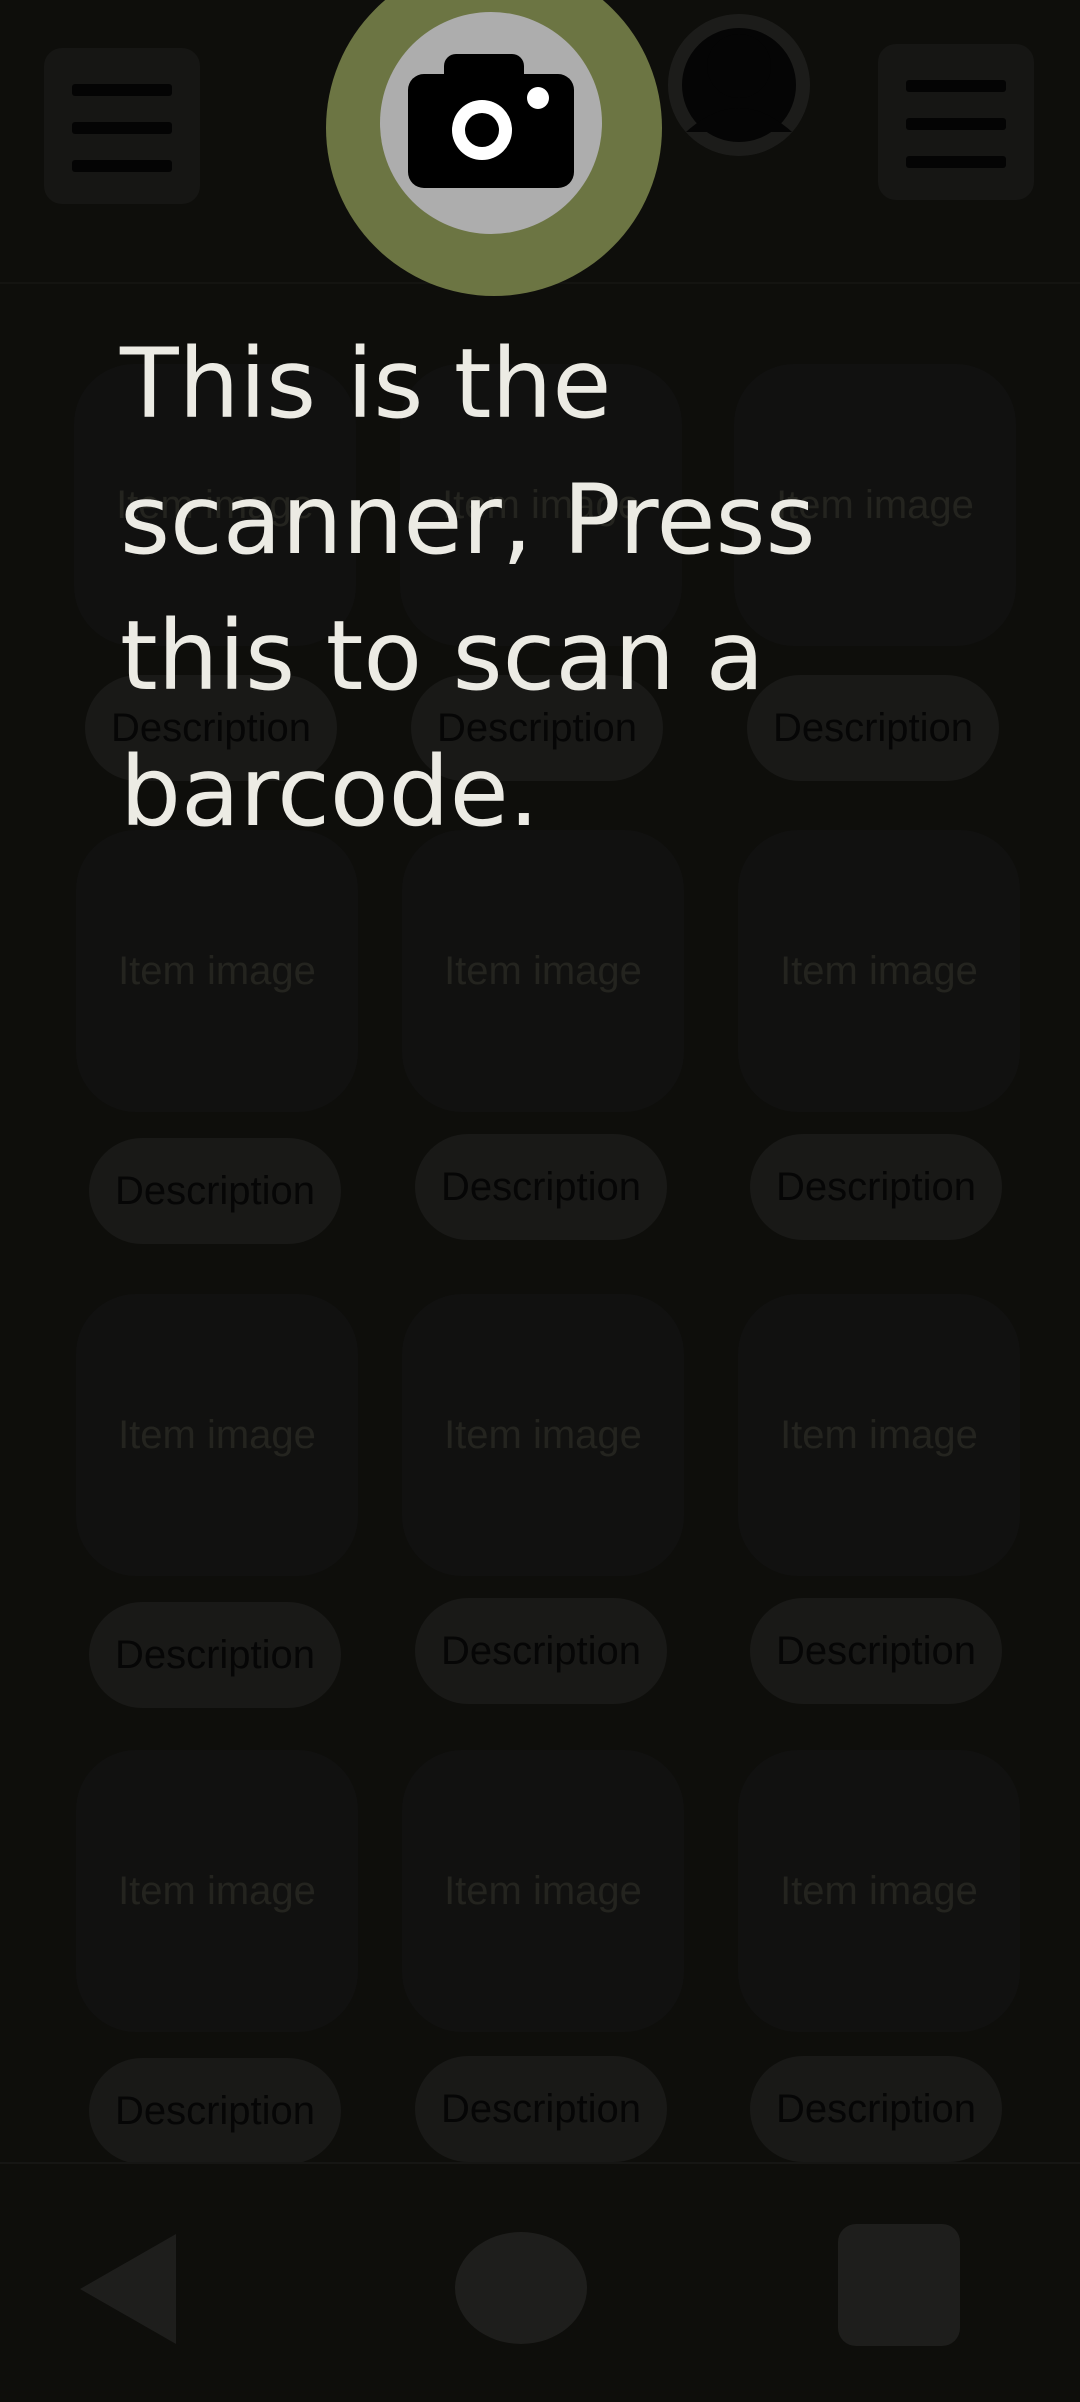 Image resolution: width=1080 pixels, height=2402 pixels. I want to click on right-menu-button, so click(956, 122).